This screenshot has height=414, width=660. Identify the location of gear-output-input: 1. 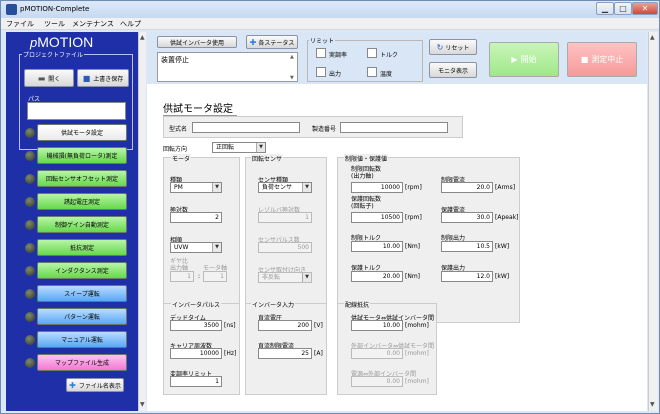
(182, 276).